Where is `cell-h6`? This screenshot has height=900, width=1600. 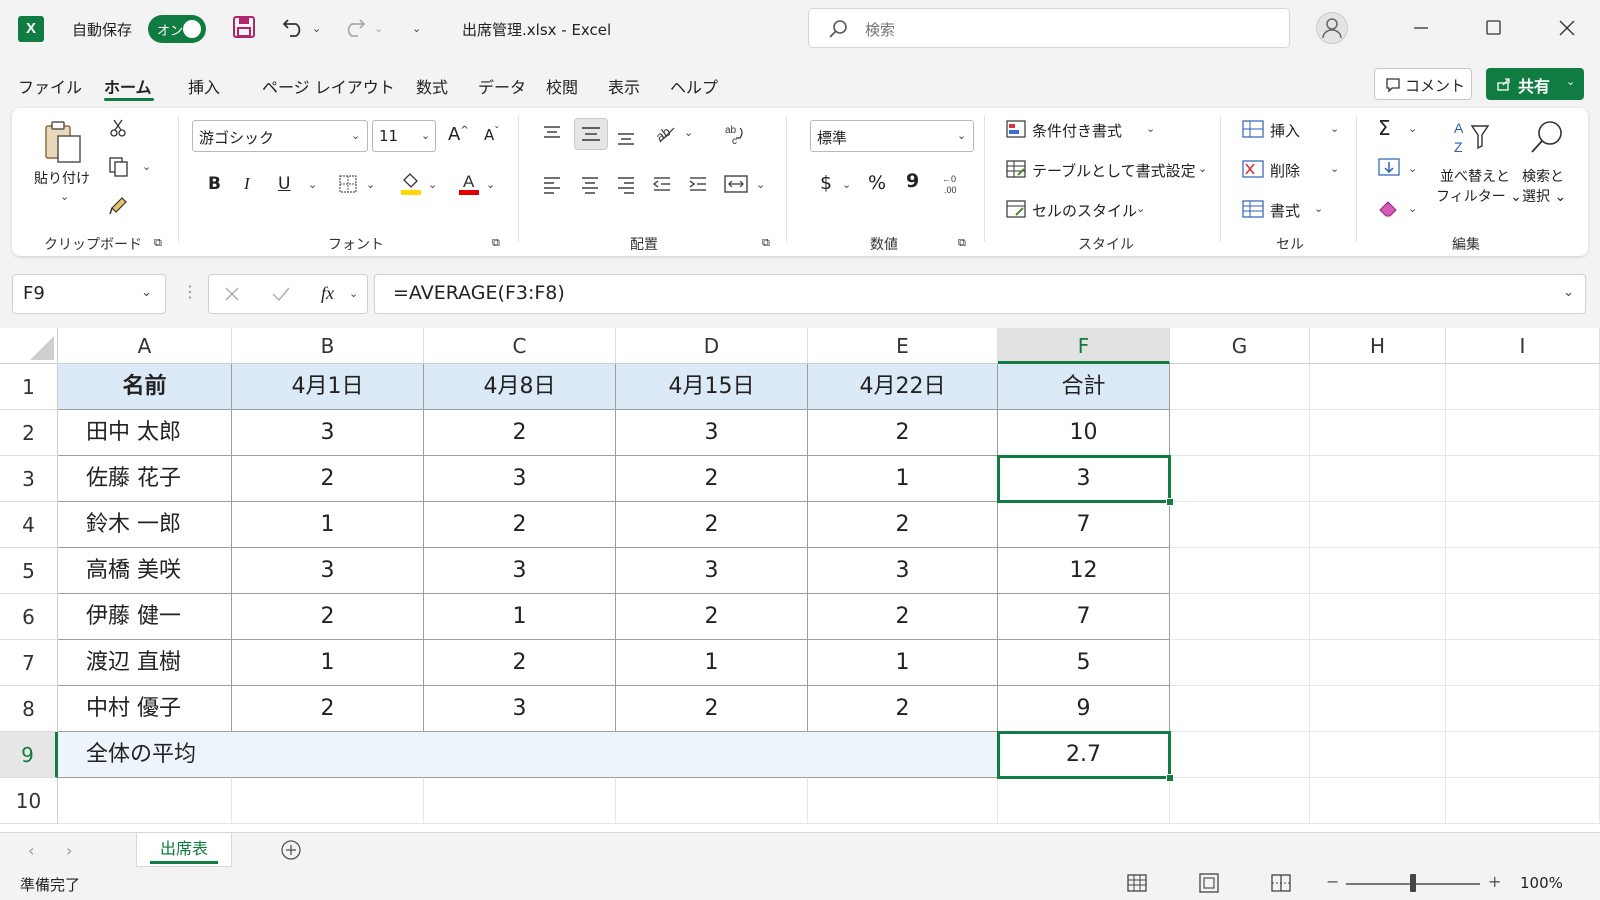 cell-h6 is located at coordinates (1378, 617).